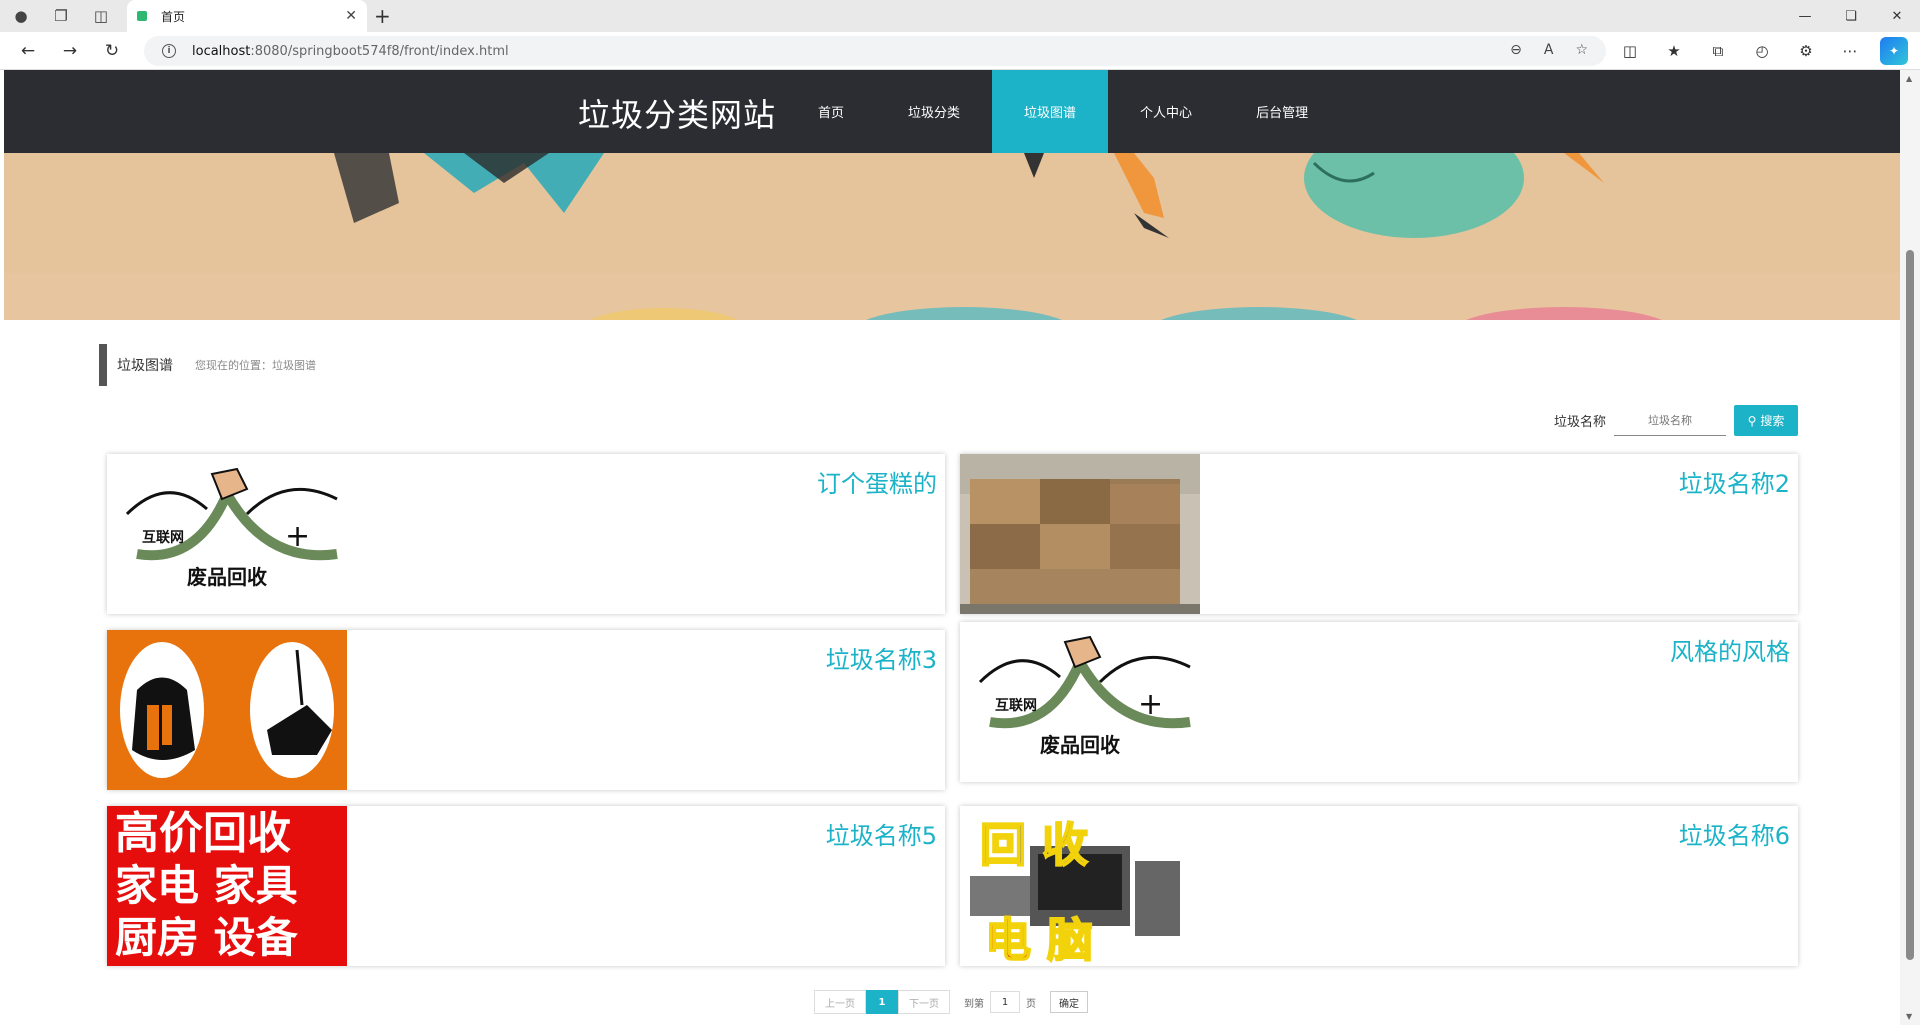 The height and width of the screenshot is (1025, 1920). I want to click on menu-item-atlas: 垃圾图谱, so click(1050, 111).